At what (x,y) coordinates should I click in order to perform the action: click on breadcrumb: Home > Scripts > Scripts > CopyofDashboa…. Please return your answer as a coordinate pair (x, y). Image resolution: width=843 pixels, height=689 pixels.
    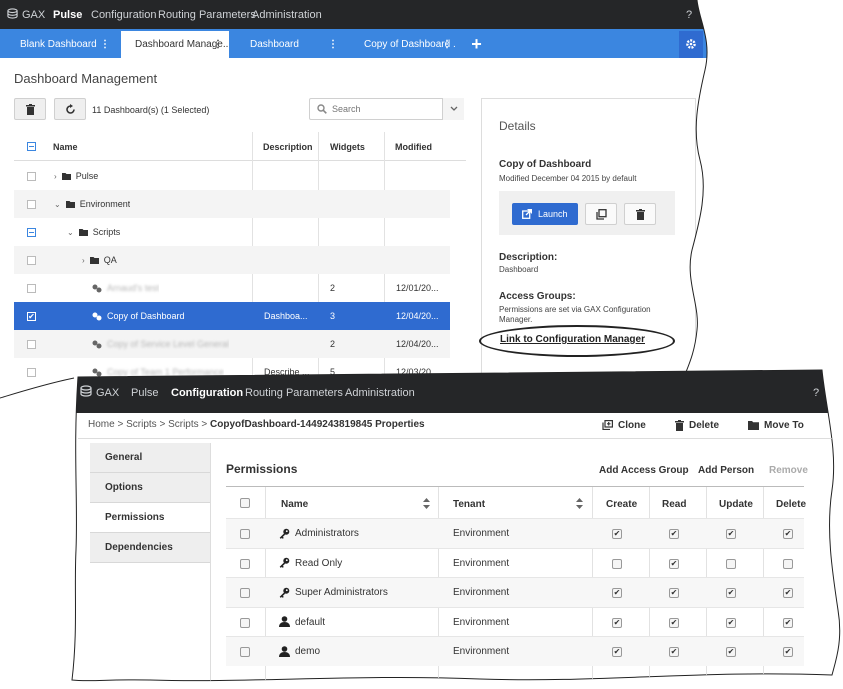
    Looking at the image, I should click on (256, 424).